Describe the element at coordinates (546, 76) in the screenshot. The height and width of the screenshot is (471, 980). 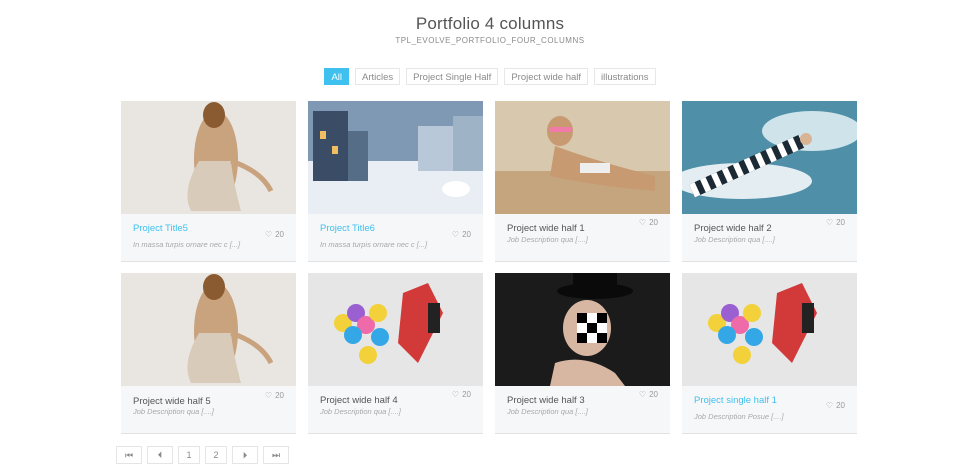
I see `filter-project-wide-half: Project wide half` at that location.